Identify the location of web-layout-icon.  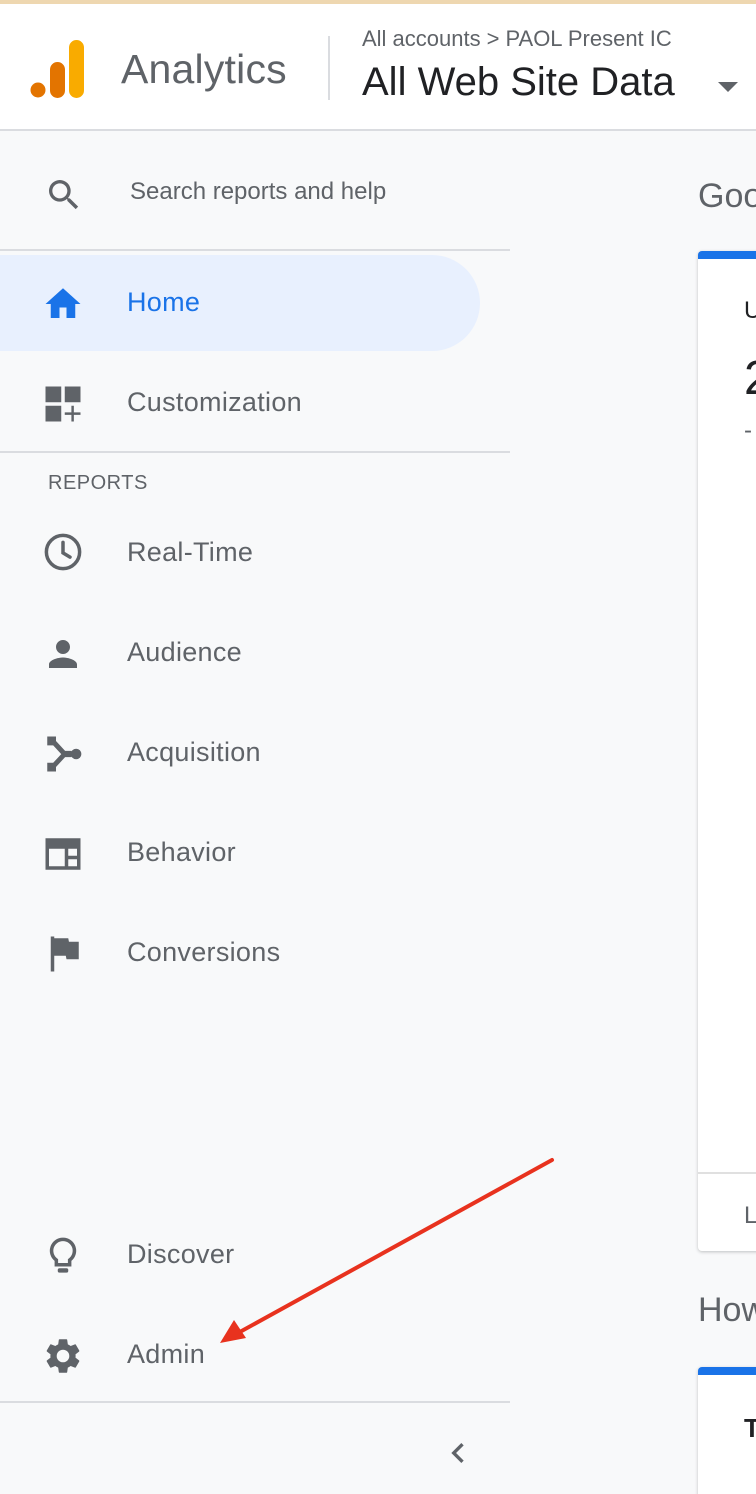
(63, 854).